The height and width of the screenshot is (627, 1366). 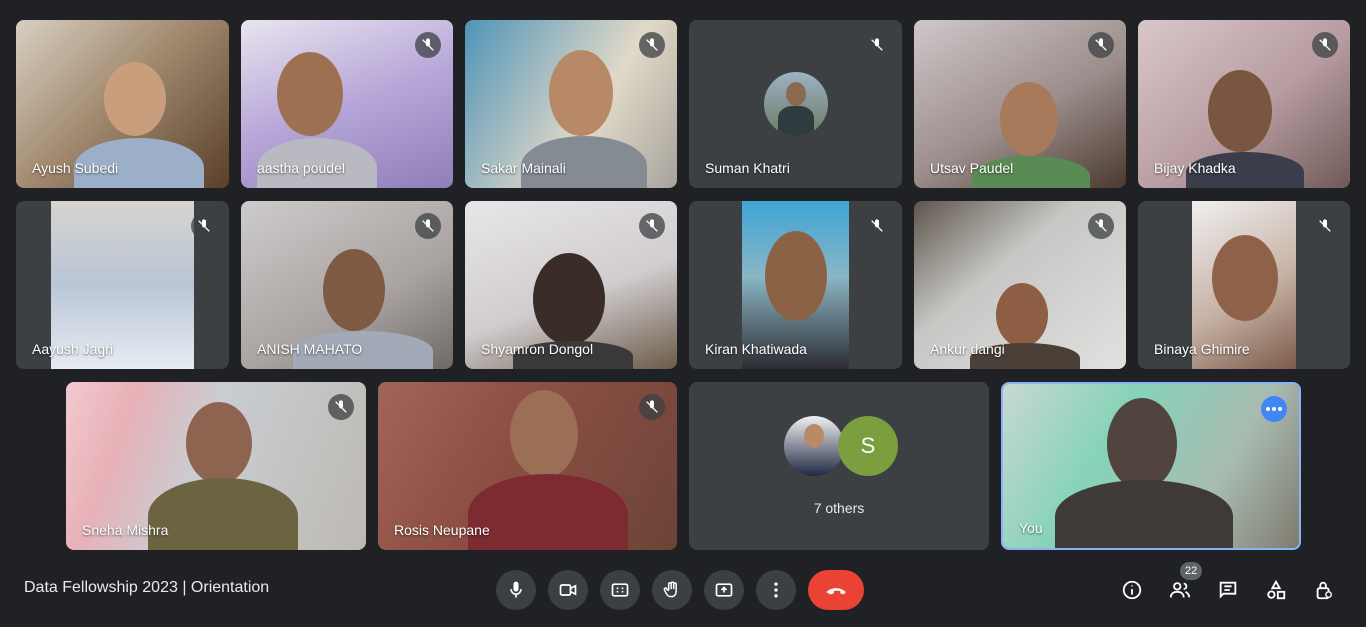 I want to click on participant-tile: Kiran Khatiwada, so click(x=795, y=285).